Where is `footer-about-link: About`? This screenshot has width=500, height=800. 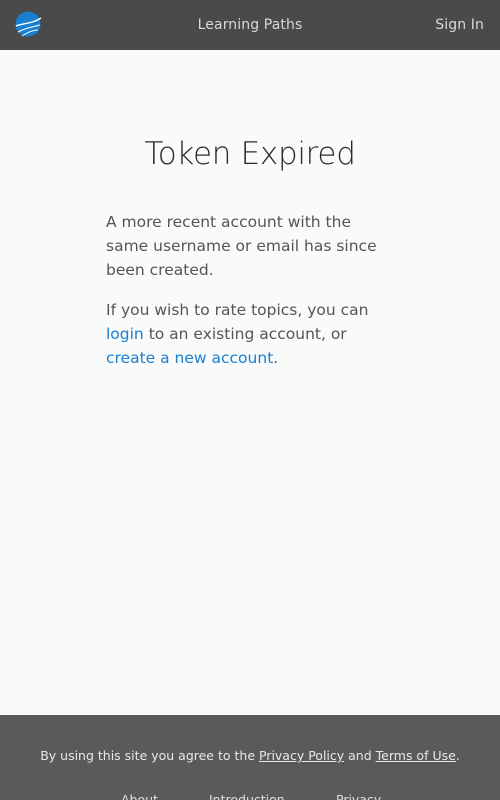
footer-about-link: About is located at coordinates (139, 795).